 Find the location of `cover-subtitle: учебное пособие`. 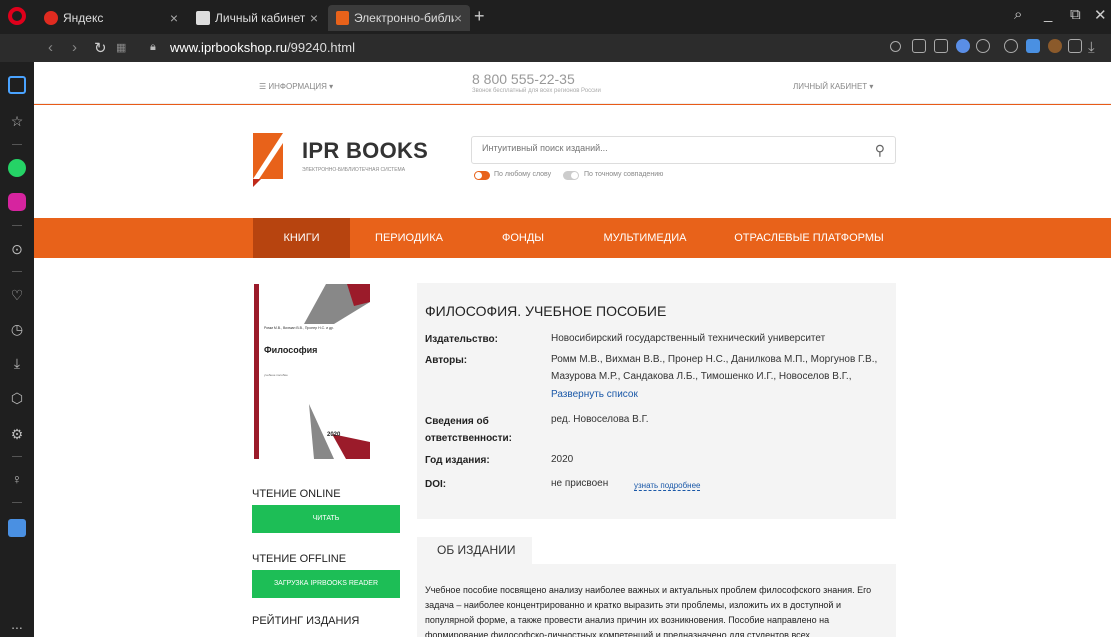

cover-subtitle: учебное пособие is located at coordinates (276, 375).